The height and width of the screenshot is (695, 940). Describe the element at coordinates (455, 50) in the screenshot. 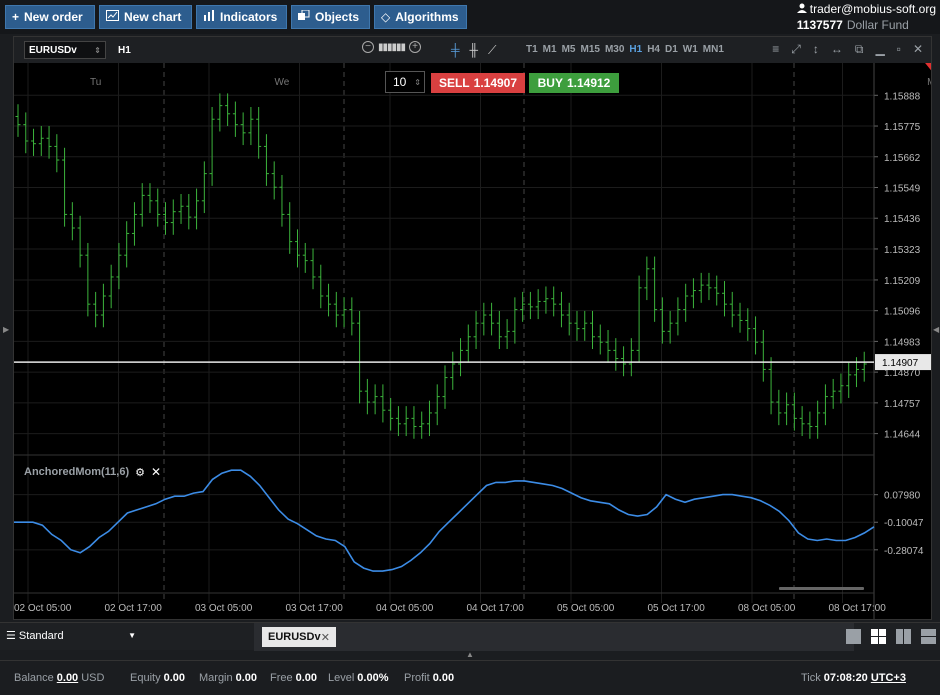

I see `bar-chart-icon: ╪` at that location.